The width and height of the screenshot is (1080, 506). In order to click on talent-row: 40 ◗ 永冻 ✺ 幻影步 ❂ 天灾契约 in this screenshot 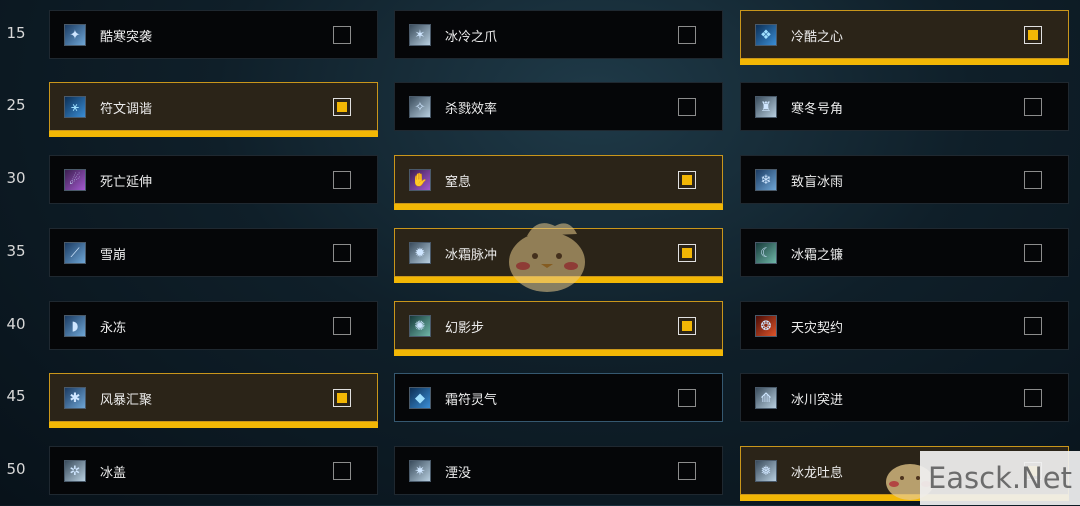, I will do `click(540, 331)`.